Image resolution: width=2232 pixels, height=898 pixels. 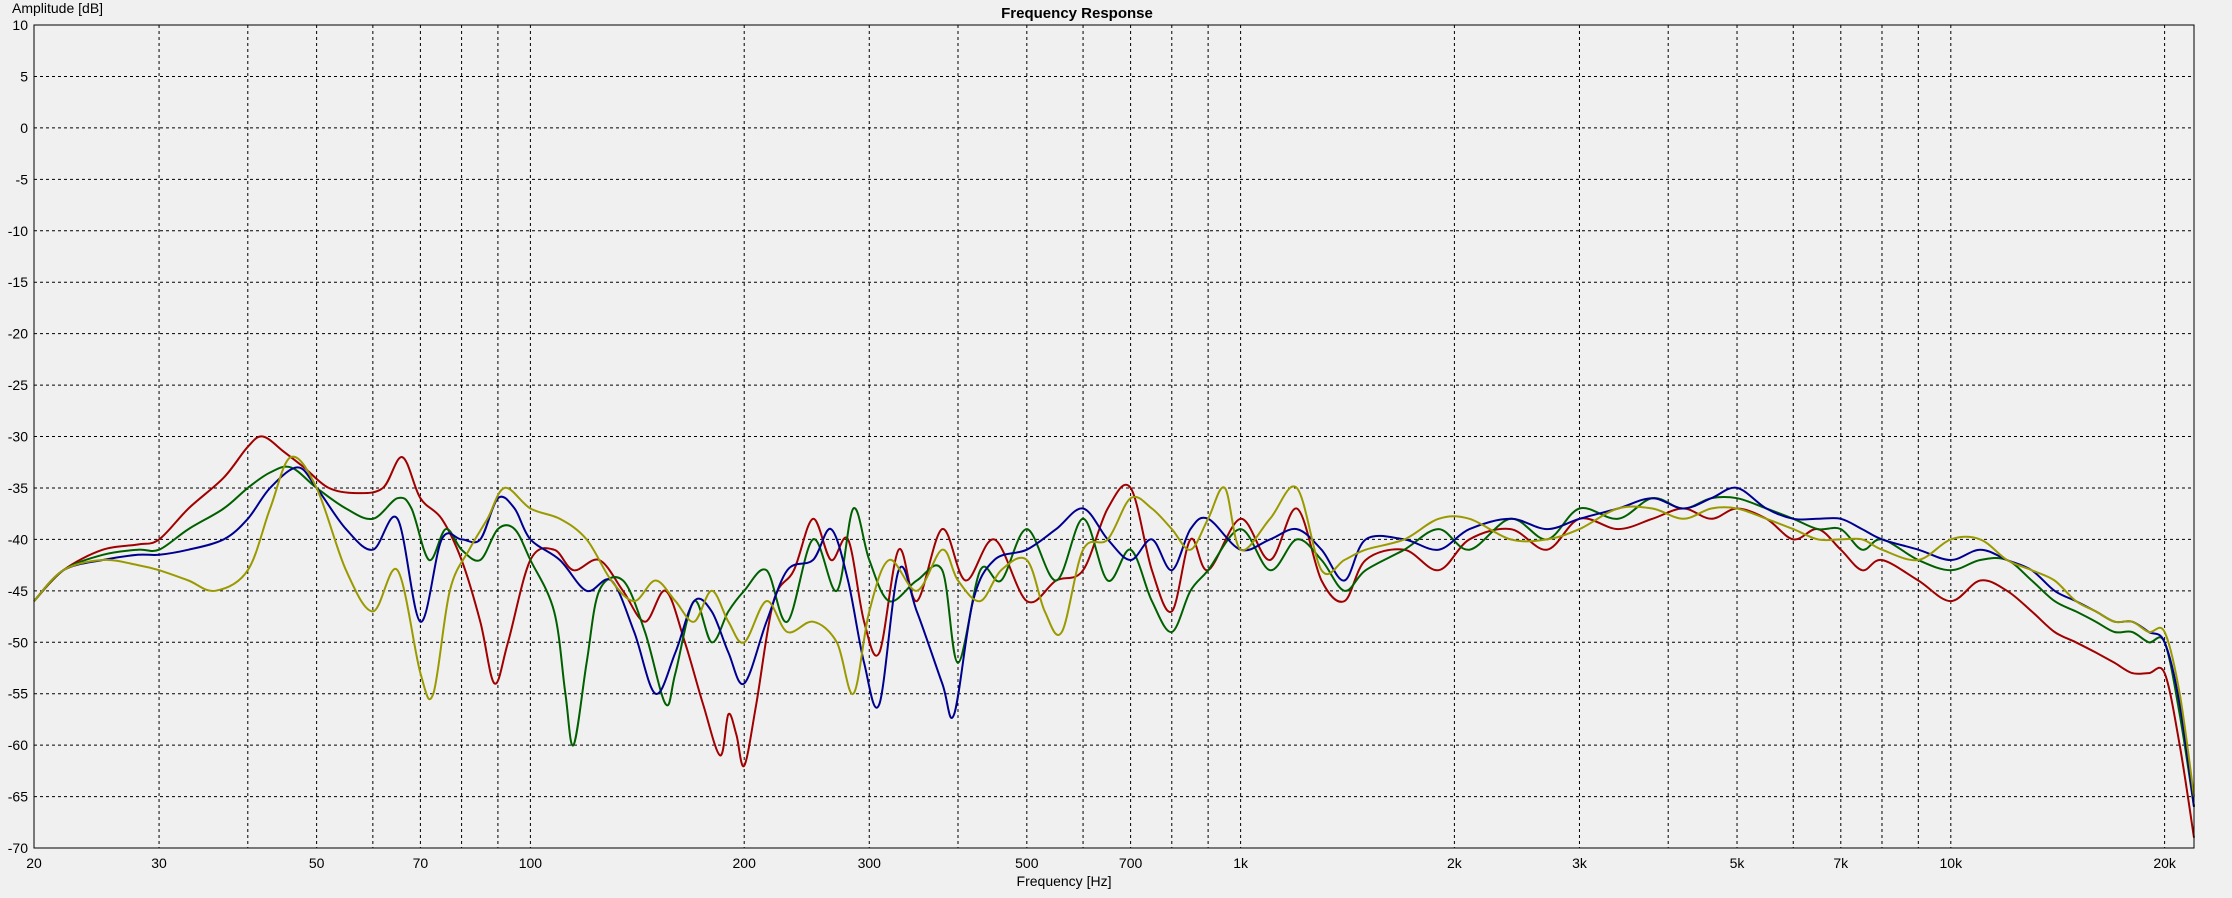 What do you see at coordinates (18, 437) in the screenshot?
I see `y-tick-label: -30` at bounding box center [18, 437].